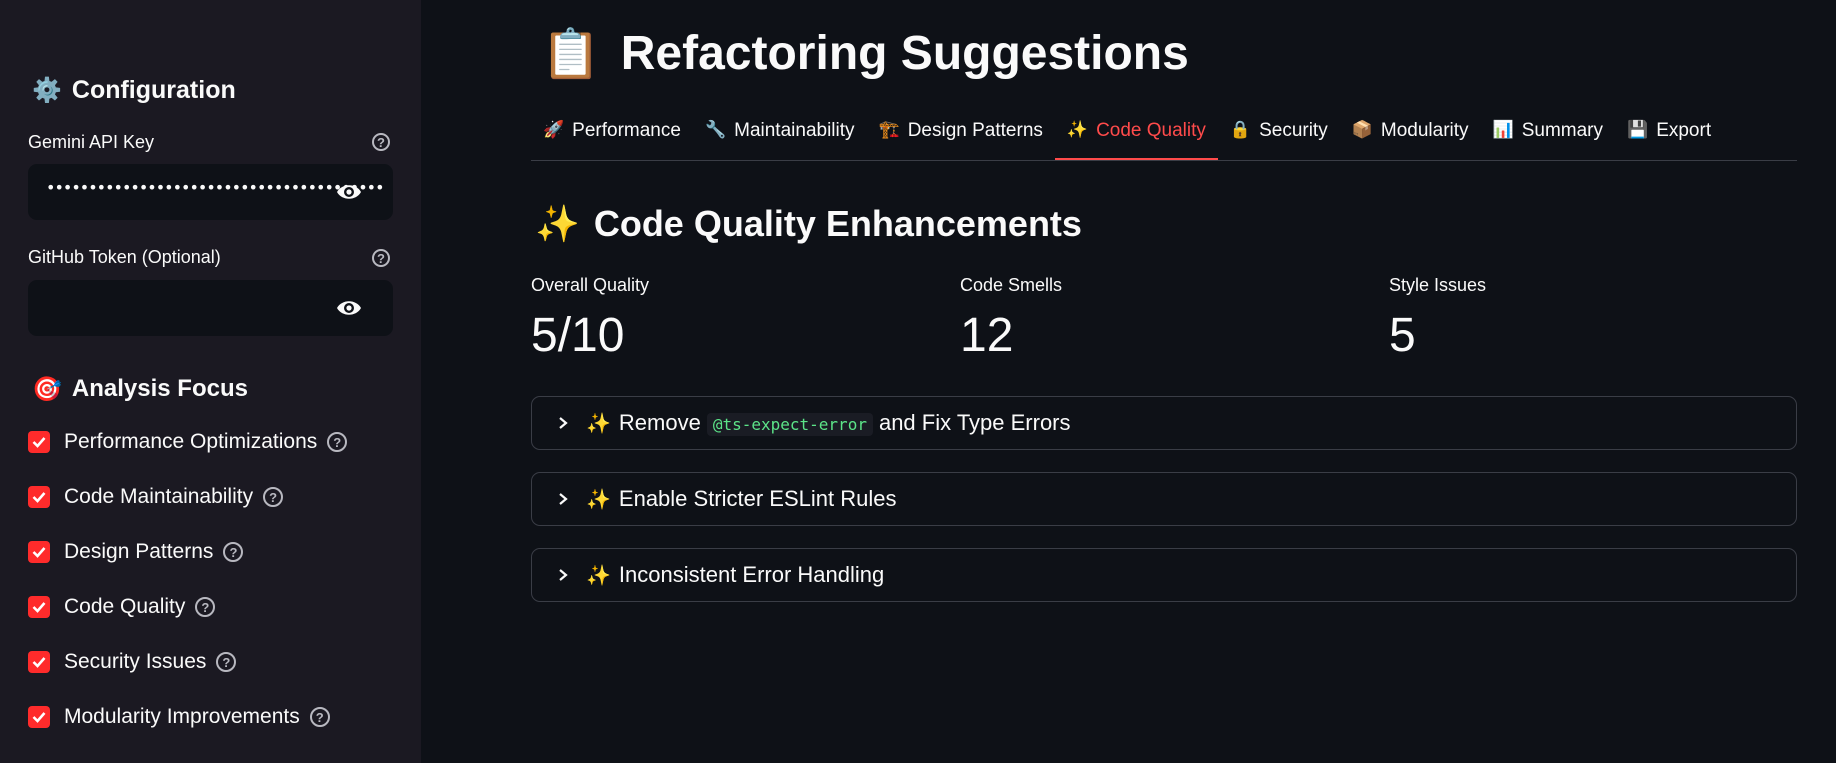  Describe the element at coordinates (1503, 129) in the screenshot. I see `tab-icon: 📊` at that location.